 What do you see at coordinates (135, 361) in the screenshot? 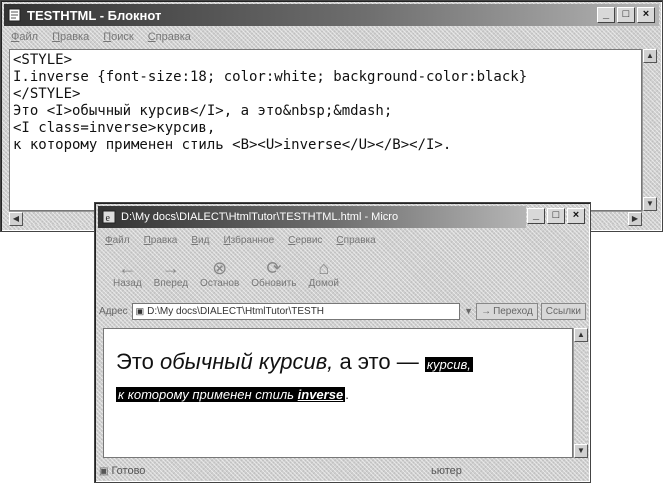
I see `normal-text: Это` at bounding box center [135, 361].